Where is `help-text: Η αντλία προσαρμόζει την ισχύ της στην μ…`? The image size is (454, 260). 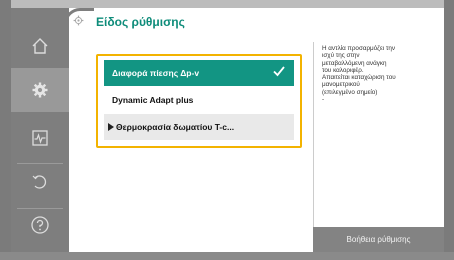 help-text: Η αντλία προσαρμόζει την ισχύ της στην μ… is located at coordinates (359, 74).